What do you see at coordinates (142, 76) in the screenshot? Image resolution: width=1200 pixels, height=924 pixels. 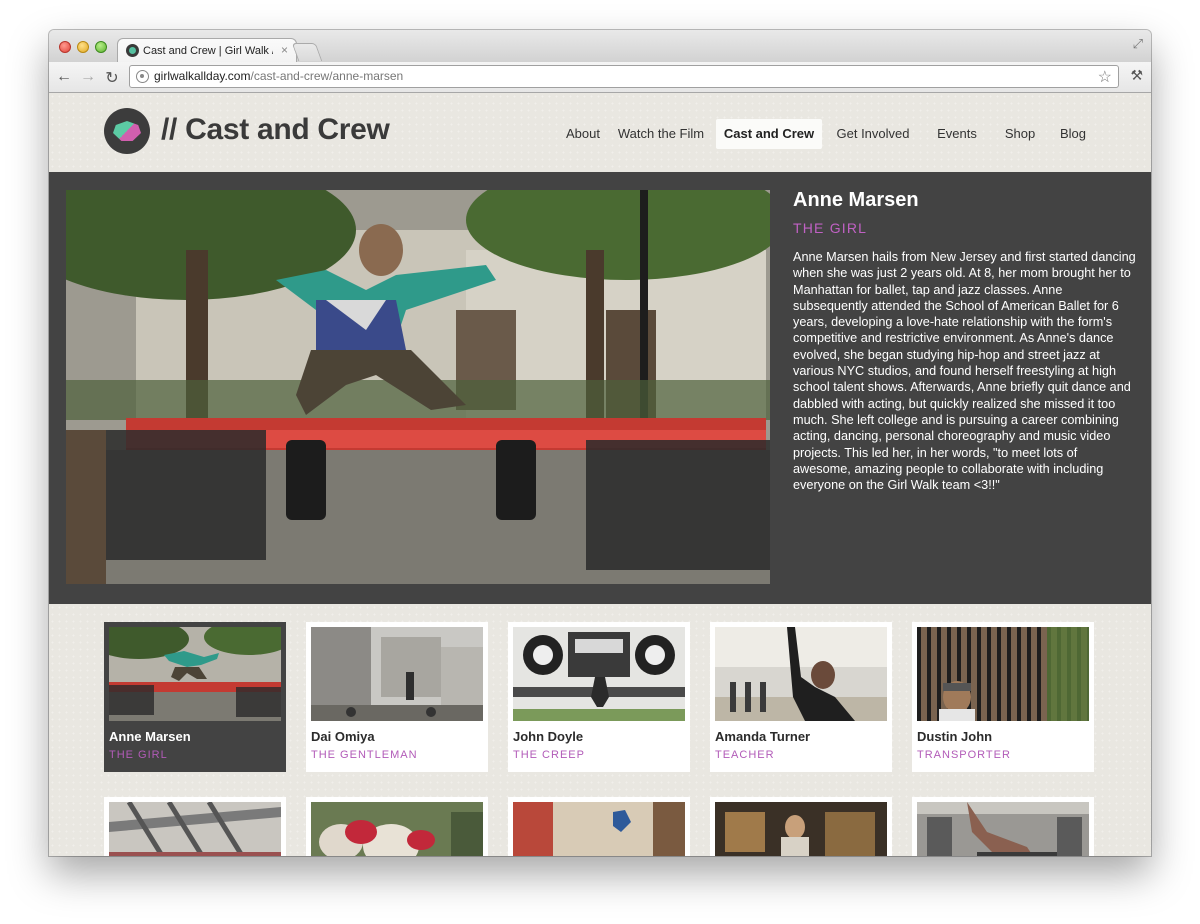 I see `globe-icon` at bounding box center [142, 76].